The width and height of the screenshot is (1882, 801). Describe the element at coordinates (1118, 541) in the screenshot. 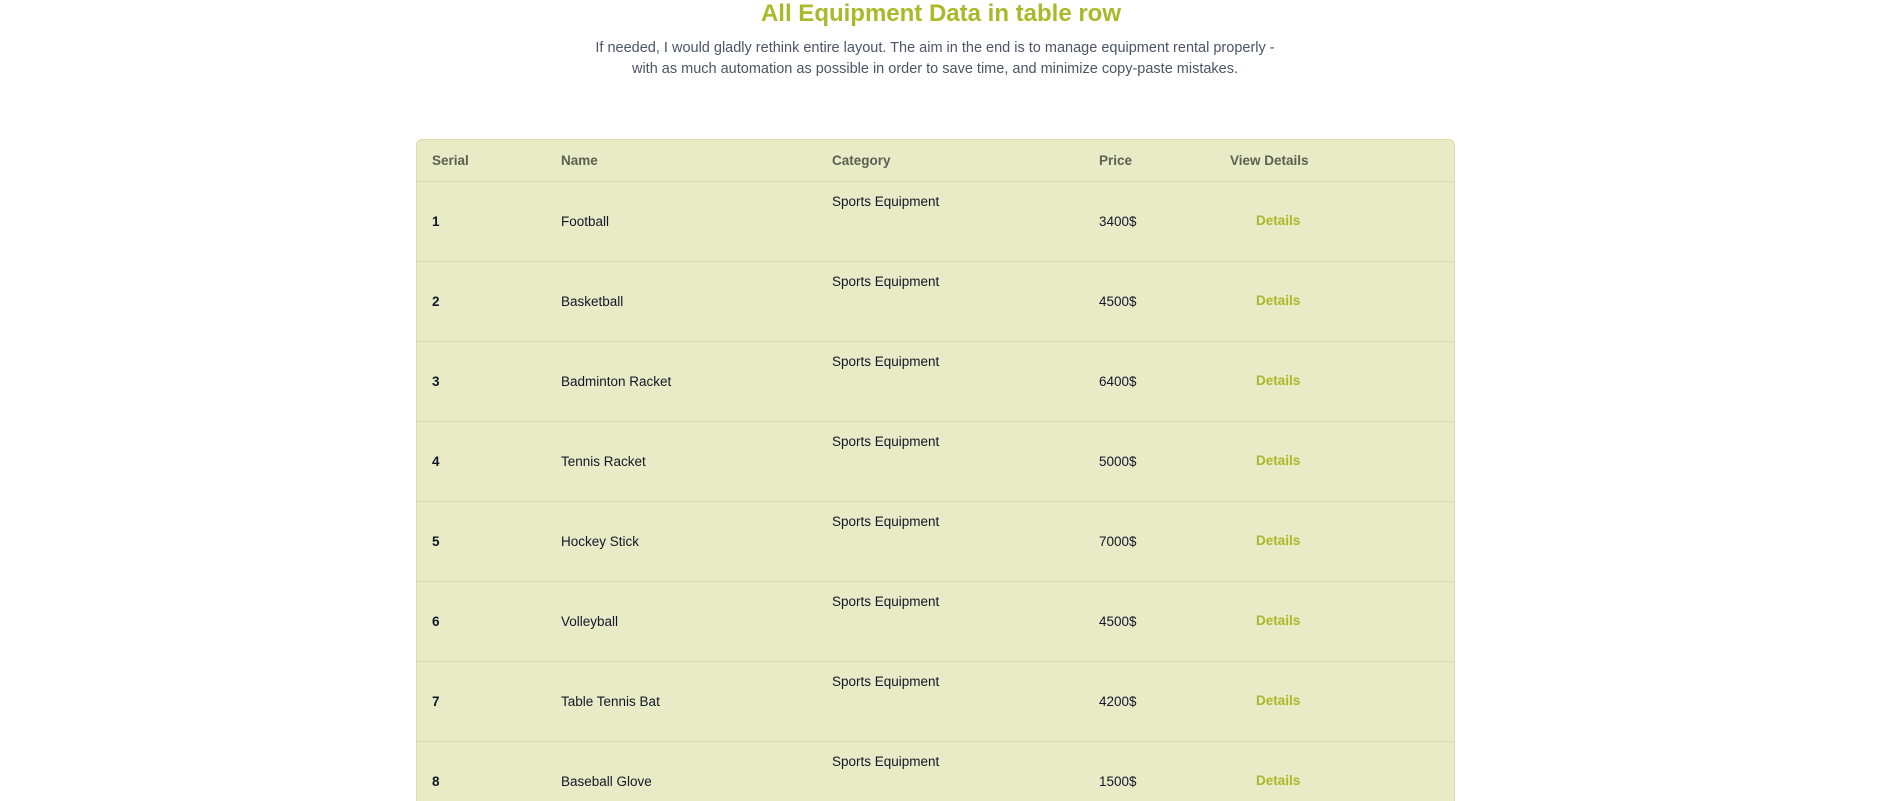

I see `price-cell: 7000$` at that location.